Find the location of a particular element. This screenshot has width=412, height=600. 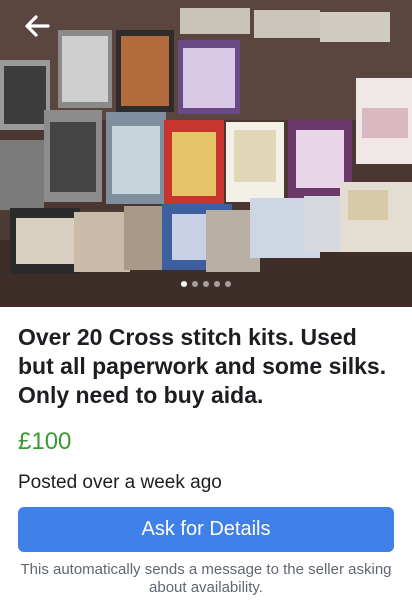

ask-for-details-button: Ask for Details is located at coordinates (206, 529).